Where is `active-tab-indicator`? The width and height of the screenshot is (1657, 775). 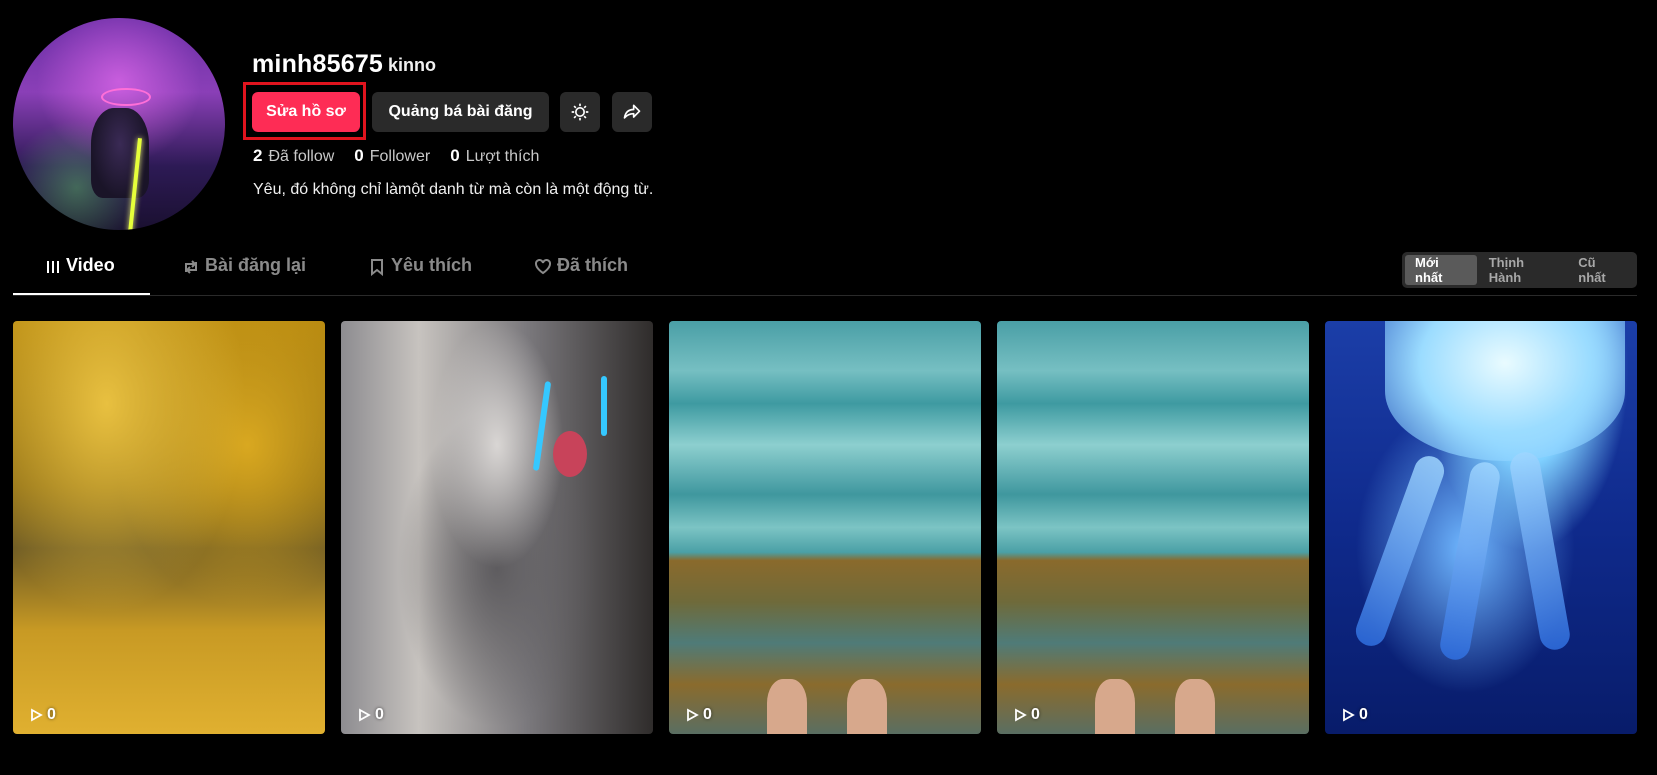
active-tab-indicator is located at coordinates (81, 294).